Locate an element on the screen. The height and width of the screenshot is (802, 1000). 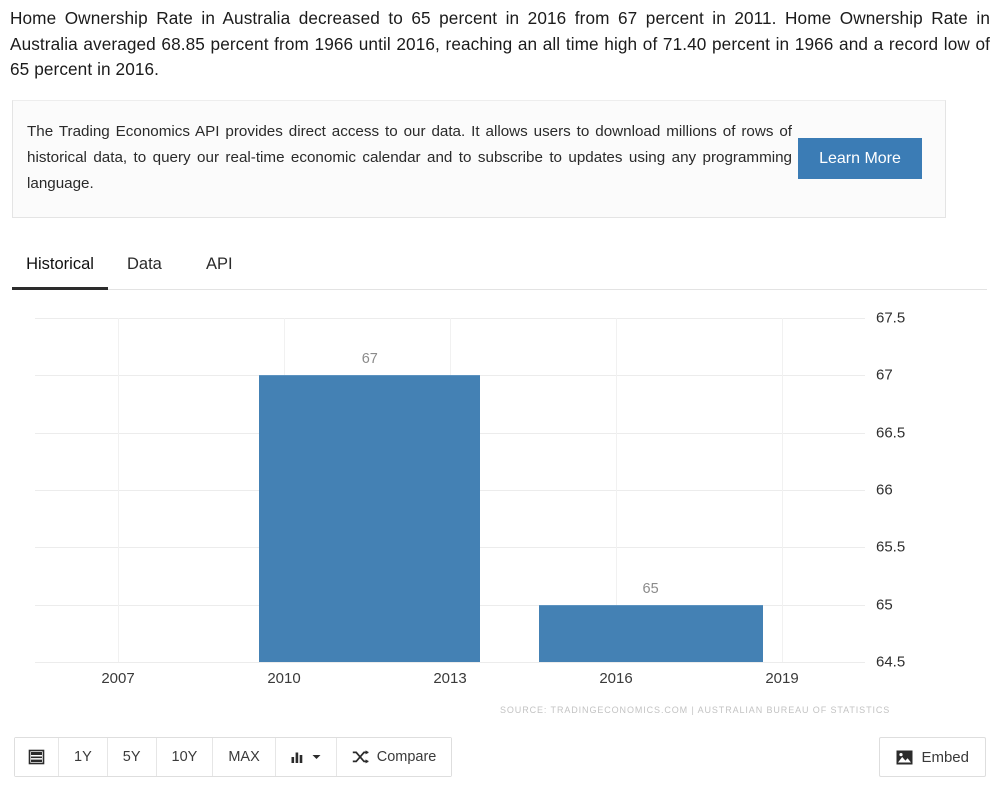
y-axis-tick-label: 67.5 is located at coordinates (891, 318).